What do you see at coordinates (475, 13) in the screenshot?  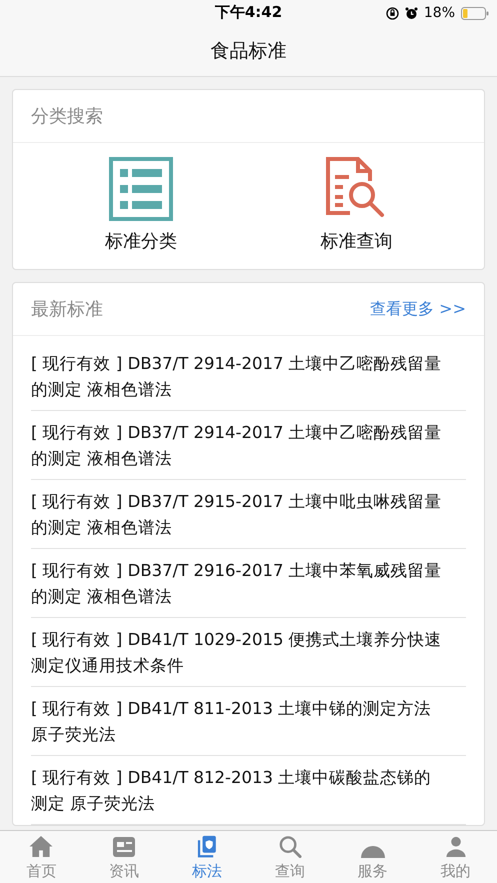 I see `battery-icon` at bounding box center [475, 13].